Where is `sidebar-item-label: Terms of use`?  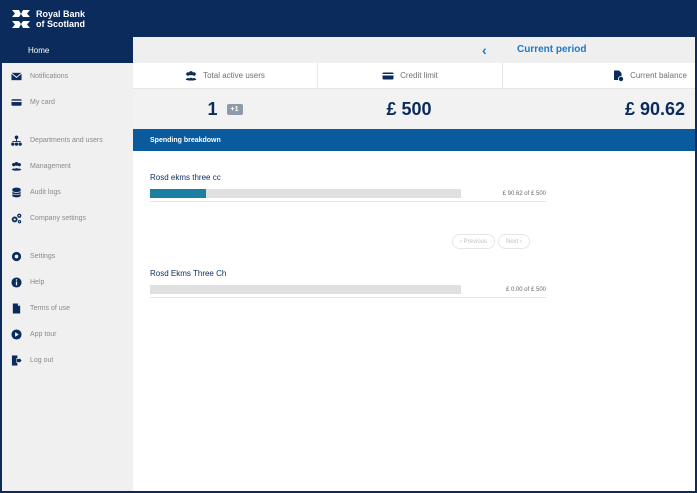
sidebar-item-label: Terms of use is located at coordinates (50, 308).